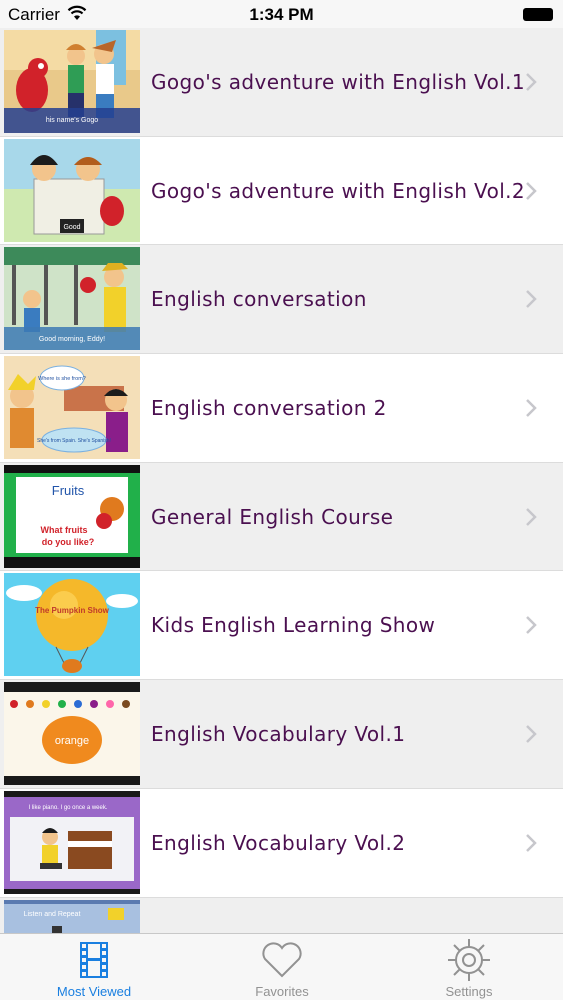 This screenshot has width=563, height=1000. Describe the element at coordinates (293, 625) in the screenshot. I see `item-title: Kids English Learning Show` at that location.